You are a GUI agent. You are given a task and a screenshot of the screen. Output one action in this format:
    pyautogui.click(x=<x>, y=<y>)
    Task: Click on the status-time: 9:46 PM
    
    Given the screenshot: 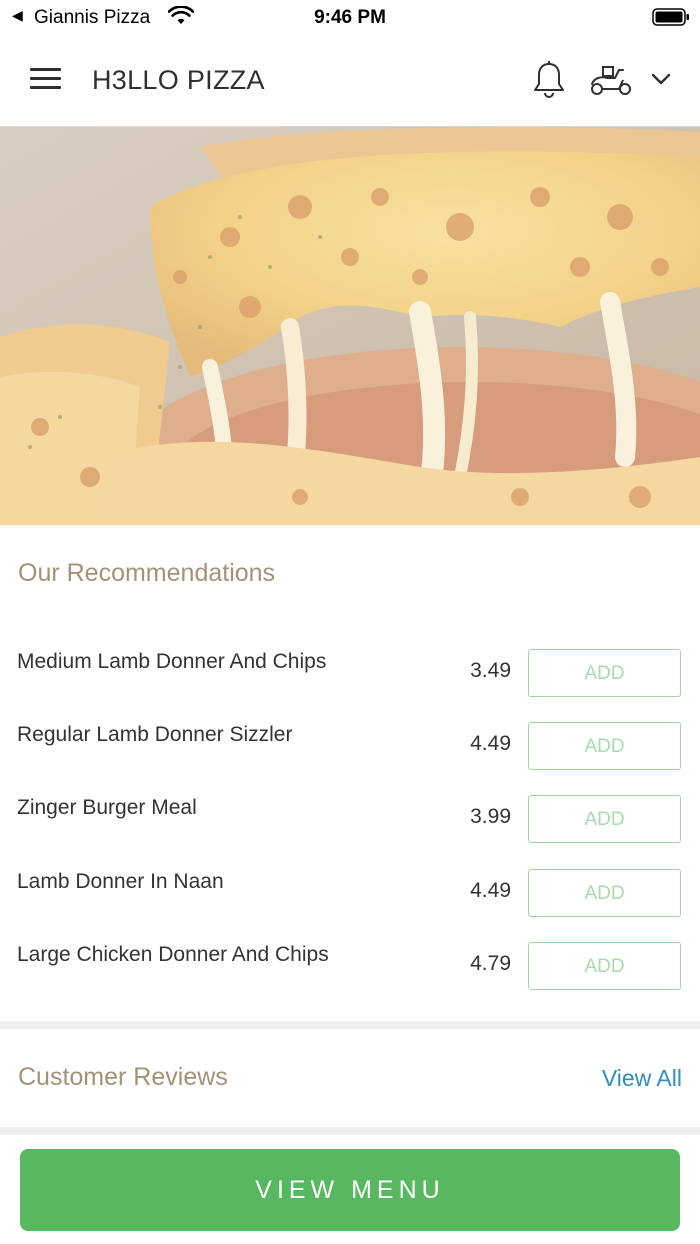 What is the action you would take?
    pyautogui.click(x=350, y=17)
    